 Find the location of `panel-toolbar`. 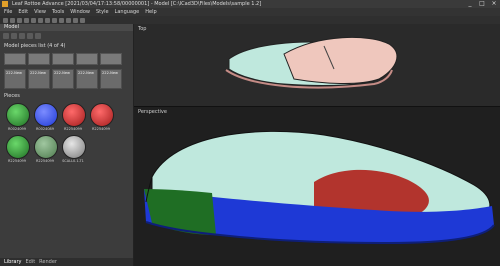

panel-toolbar is located at coordinates (66, 36).